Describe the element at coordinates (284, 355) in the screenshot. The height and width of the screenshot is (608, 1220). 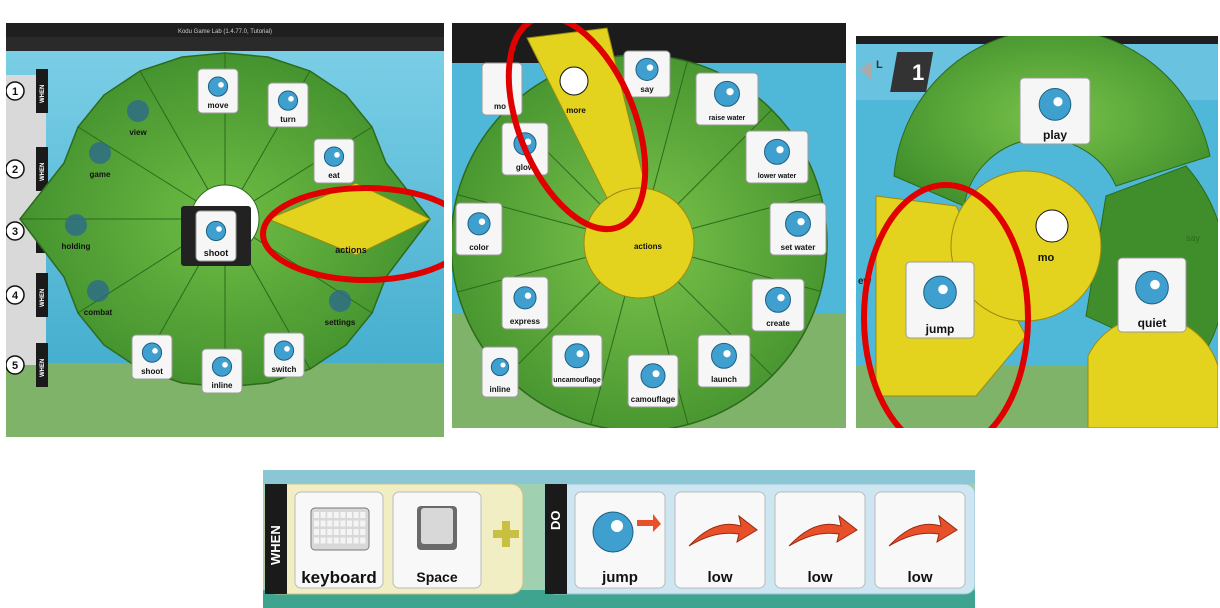
I see `wheel-item-switch-tile: switch` at that location.